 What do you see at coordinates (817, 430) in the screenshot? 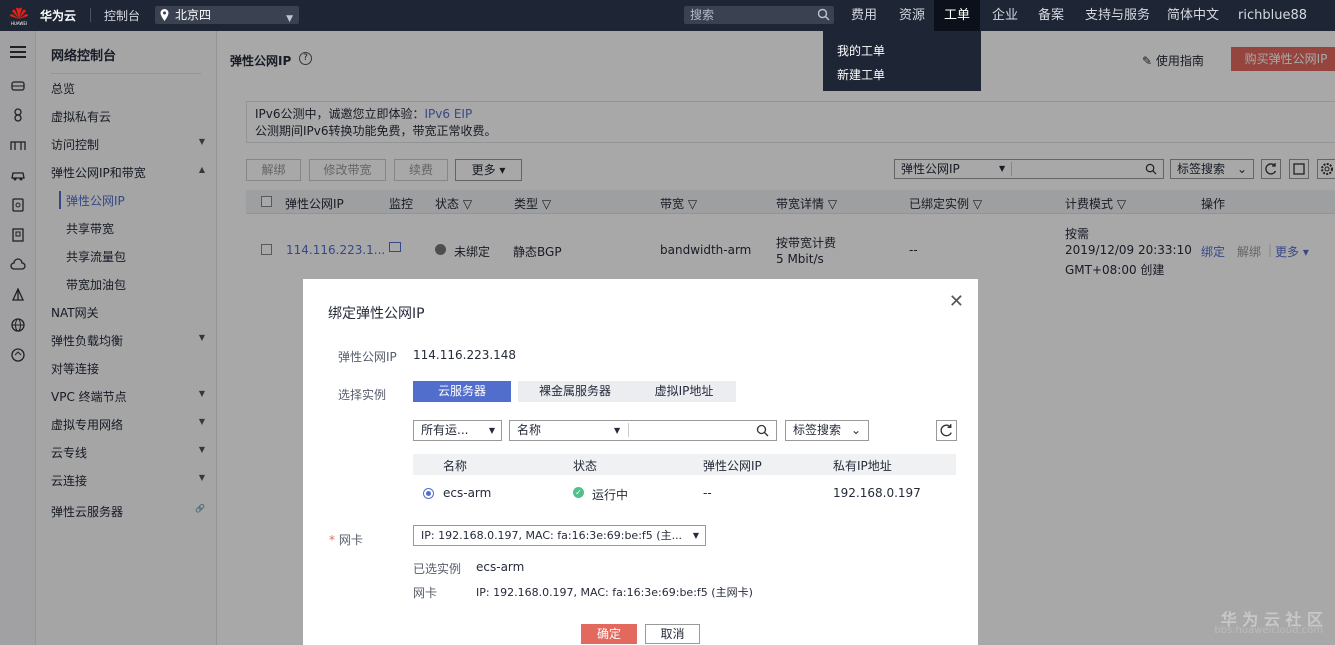
I see `tag-search-label: 标签搜索` at bounding box center [817, 430].